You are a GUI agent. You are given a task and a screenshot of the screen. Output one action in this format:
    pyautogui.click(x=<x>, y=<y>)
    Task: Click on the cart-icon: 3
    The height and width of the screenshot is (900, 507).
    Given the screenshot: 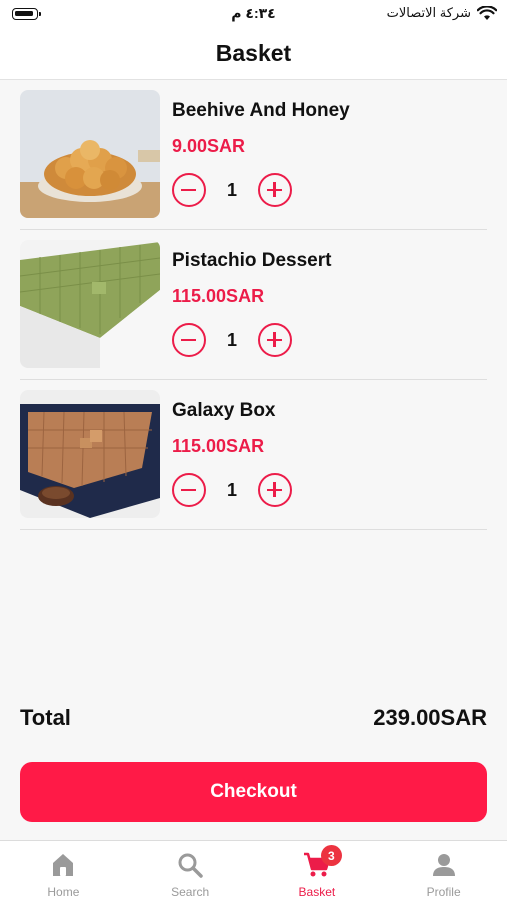 What is the action you would take?
    pyautogui.click(x=322, y=862)
    